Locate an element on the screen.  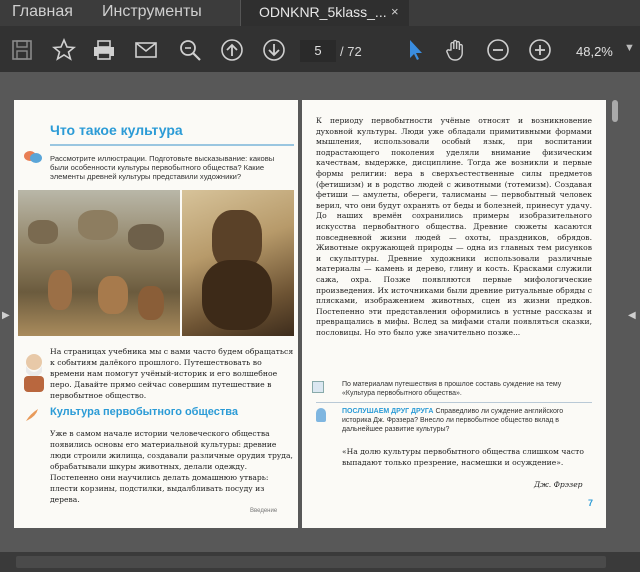
illustration-primitive-man is located at coordinates (238, 263).